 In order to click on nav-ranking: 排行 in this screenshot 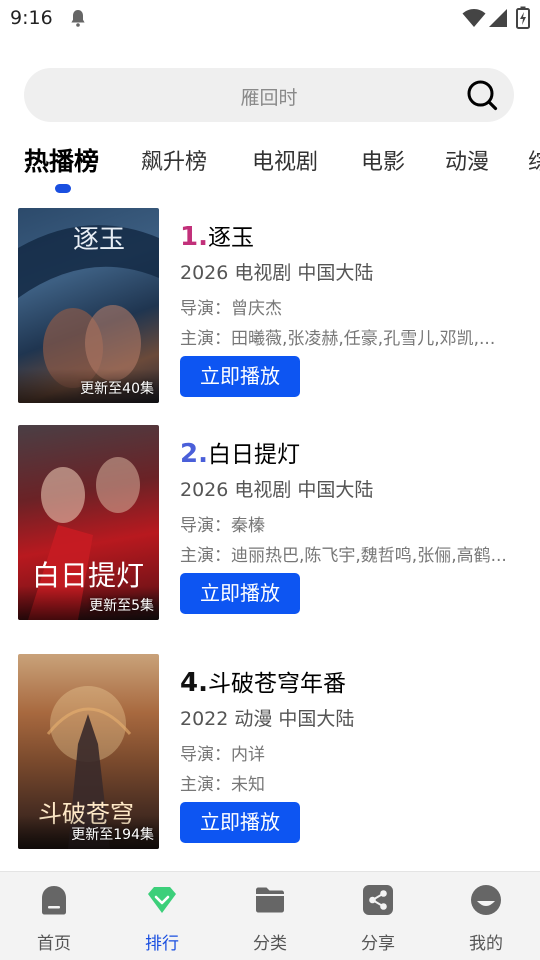, I will do `click(162, 916)`.